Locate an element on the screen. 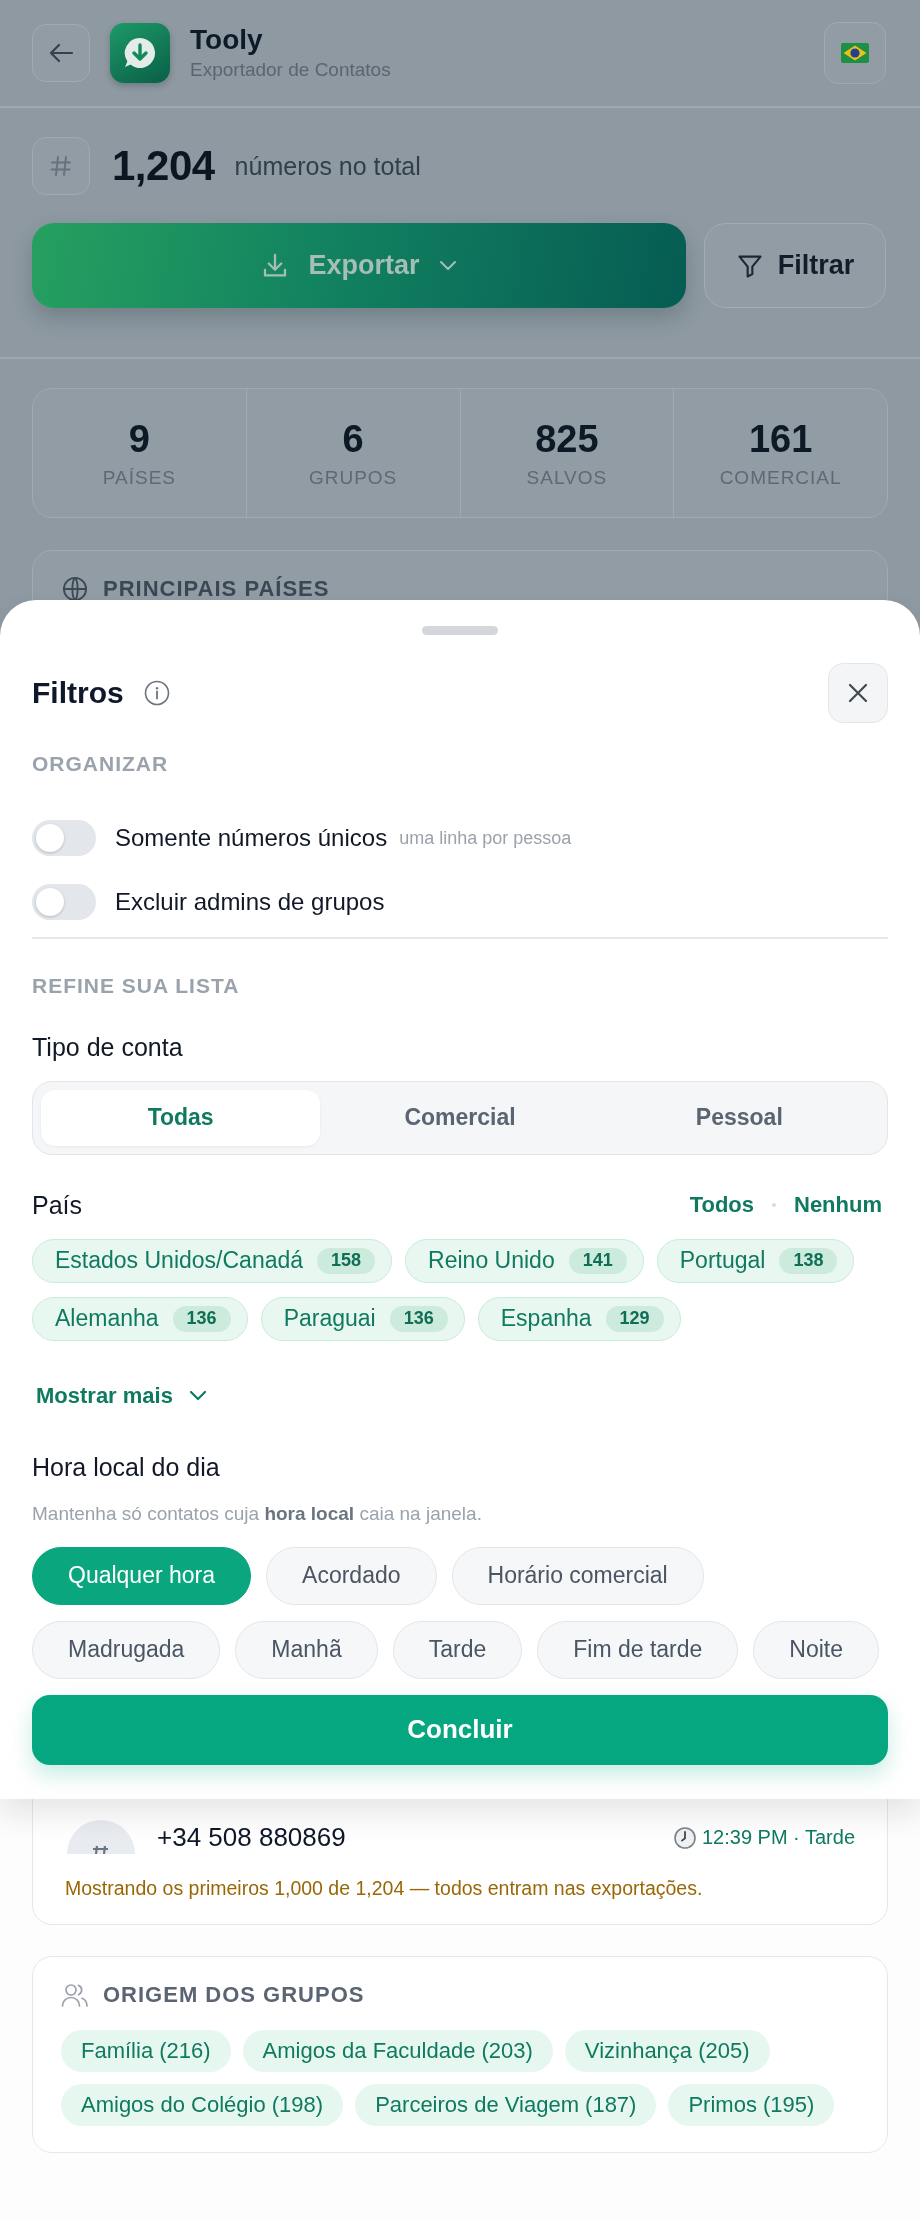  count-badge: 129 is located at coordinates (634, 1318).